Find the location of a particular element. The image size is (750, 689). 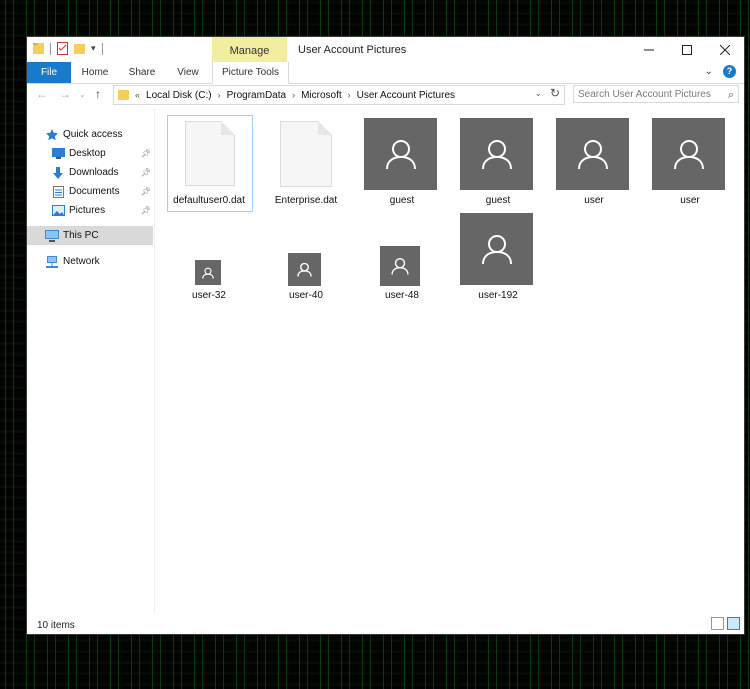

nav-item-desktop: Desktop 📌︎ is located at coordinates (90, 153).